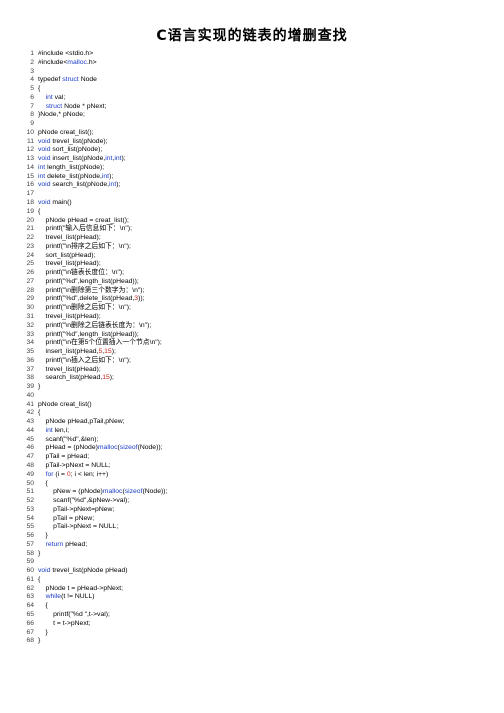  I want to click on code-line: 10 pNode creat_list();, so click(253, 133).